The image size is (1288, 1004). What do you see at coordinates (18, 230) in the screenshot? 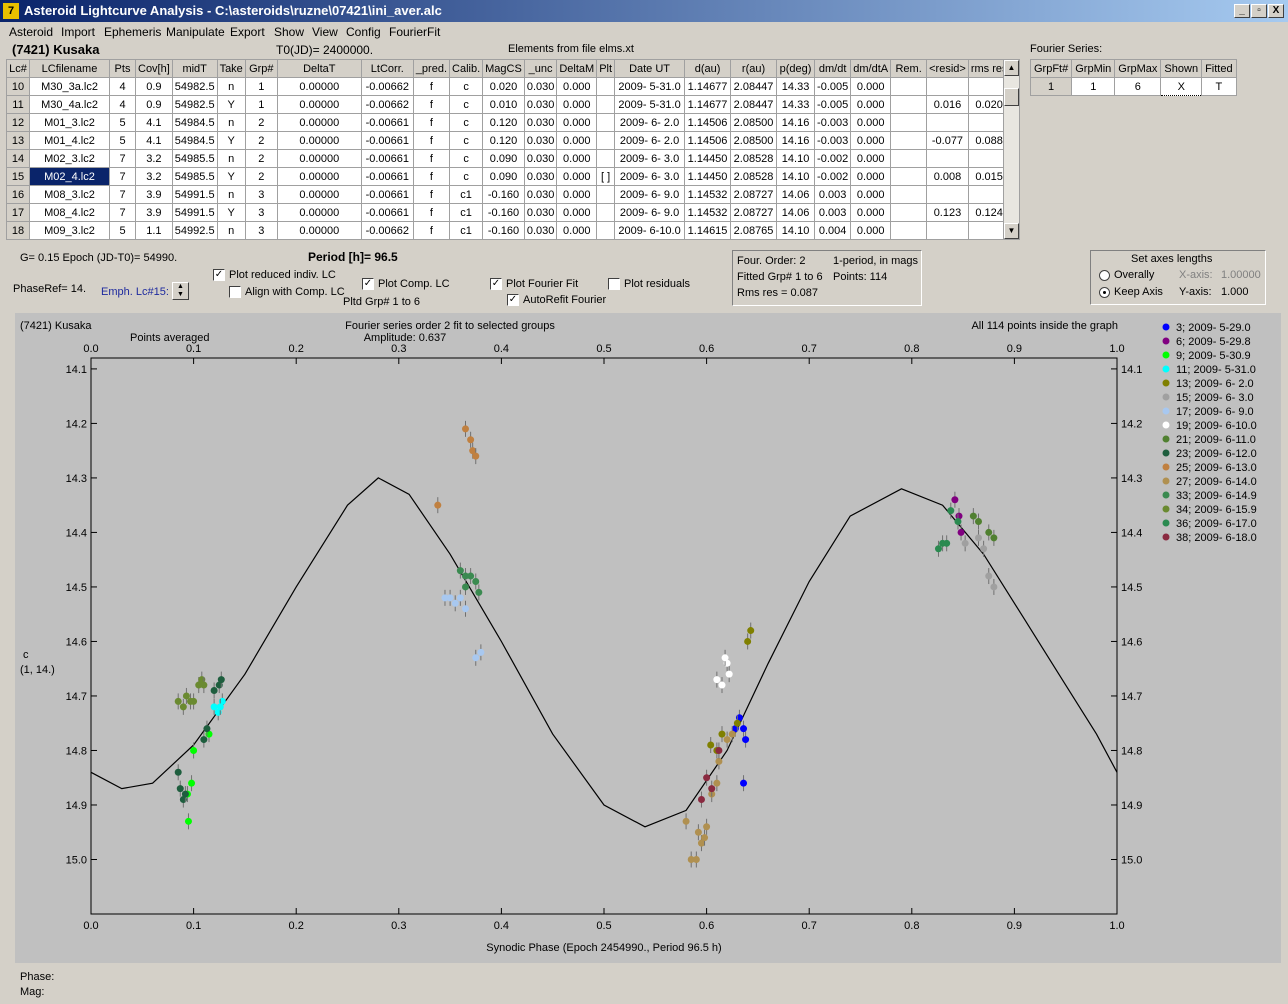
I see `row-number: 18` at bounding box center [18, 230].